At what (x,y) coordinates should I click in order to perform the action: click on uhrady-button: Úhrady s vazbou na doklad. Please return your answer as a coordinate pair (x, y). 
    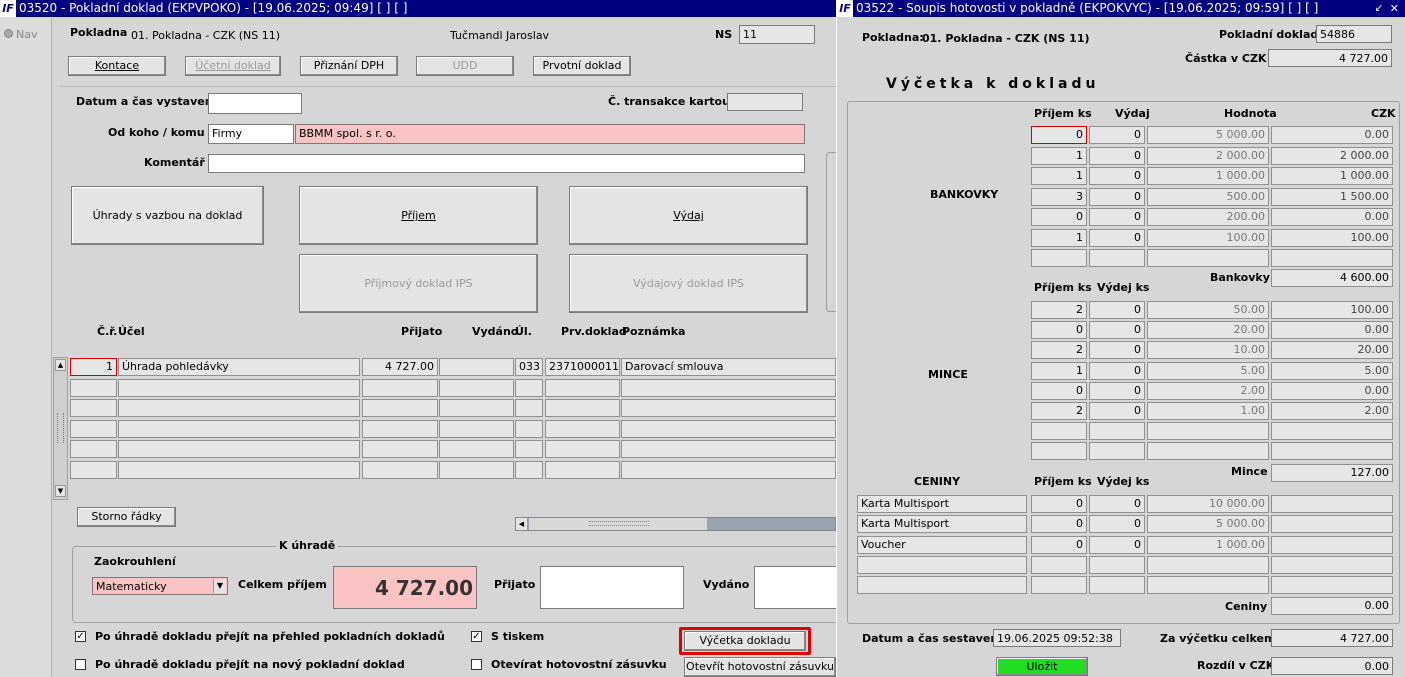
    Looking at the image, I should click on (167, 215).